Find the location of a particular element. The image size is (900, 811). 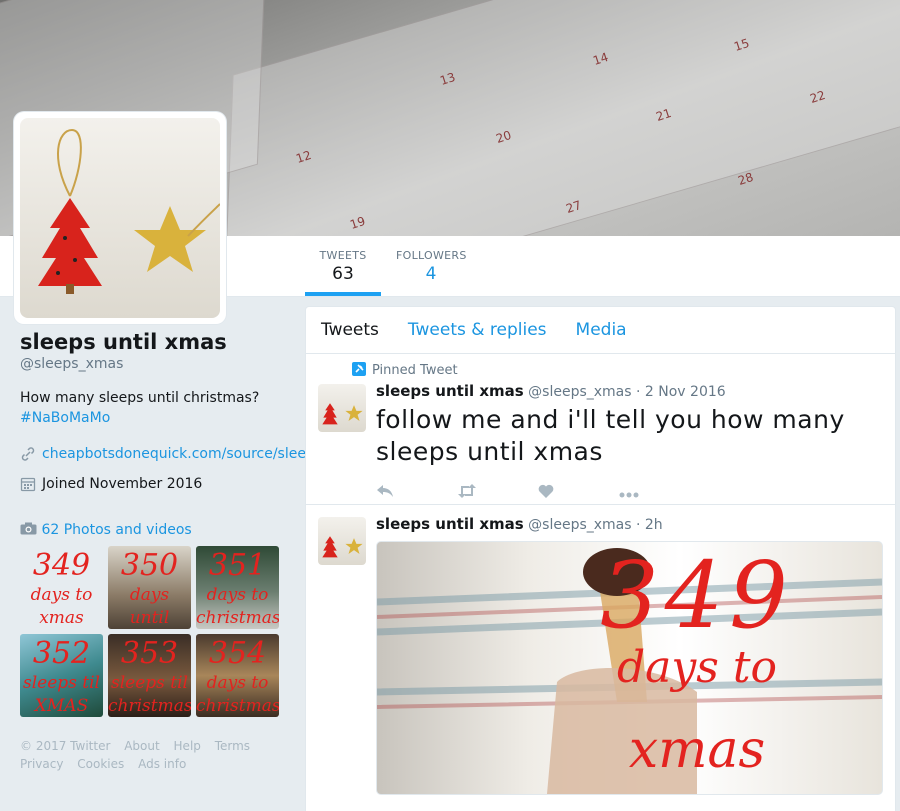

ornaments-image is located at coordinates (129, 211).